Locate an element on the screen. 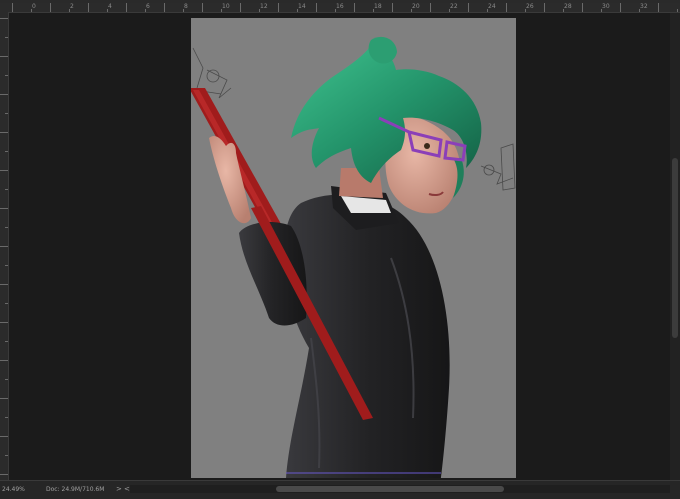 The width and height of the screenshot is (680, 499). document-size-info: Doc: 24.9M/710.6M is located at coordinates (75, 489).